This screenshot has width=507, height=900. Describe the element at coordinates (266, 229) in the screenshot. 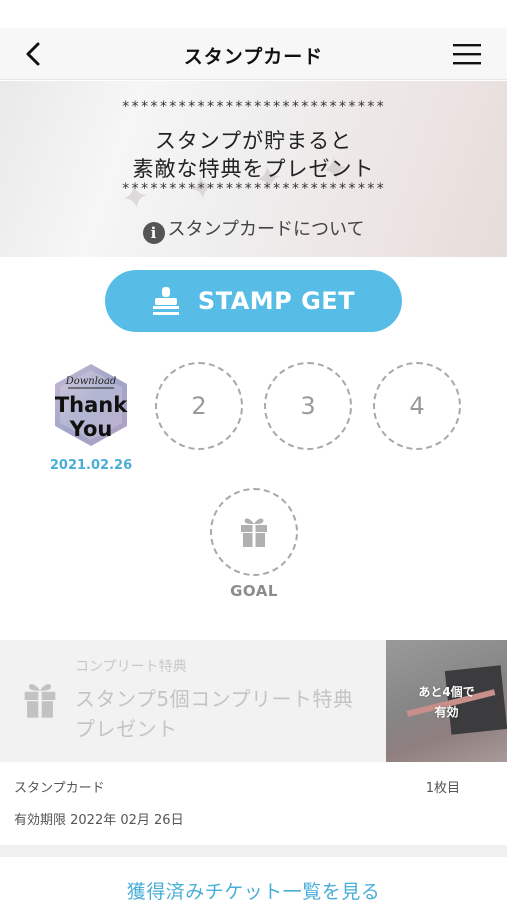

I see `about-stamp-card-label: スタンプカードについて` at that location.